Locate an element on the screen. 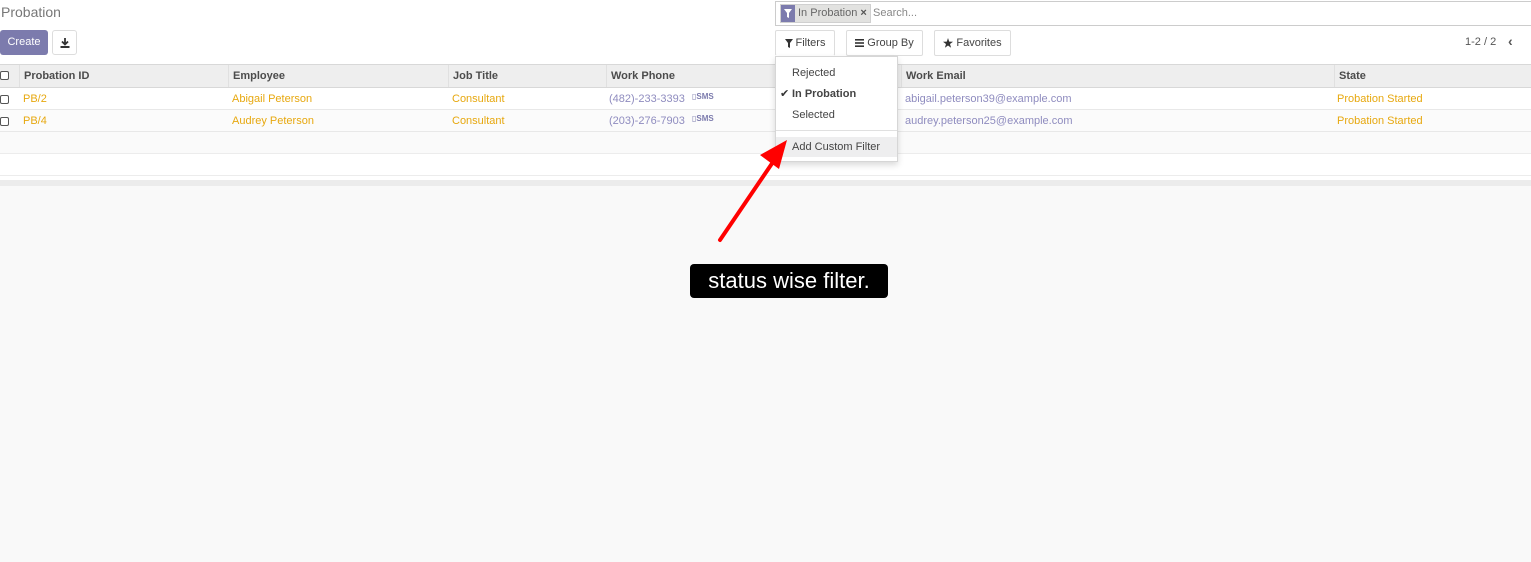 Image resolution: width=1531 pixels, height=562 pixels. pager-value: 1-2 / 2 is located at coordinates (1480, 42).